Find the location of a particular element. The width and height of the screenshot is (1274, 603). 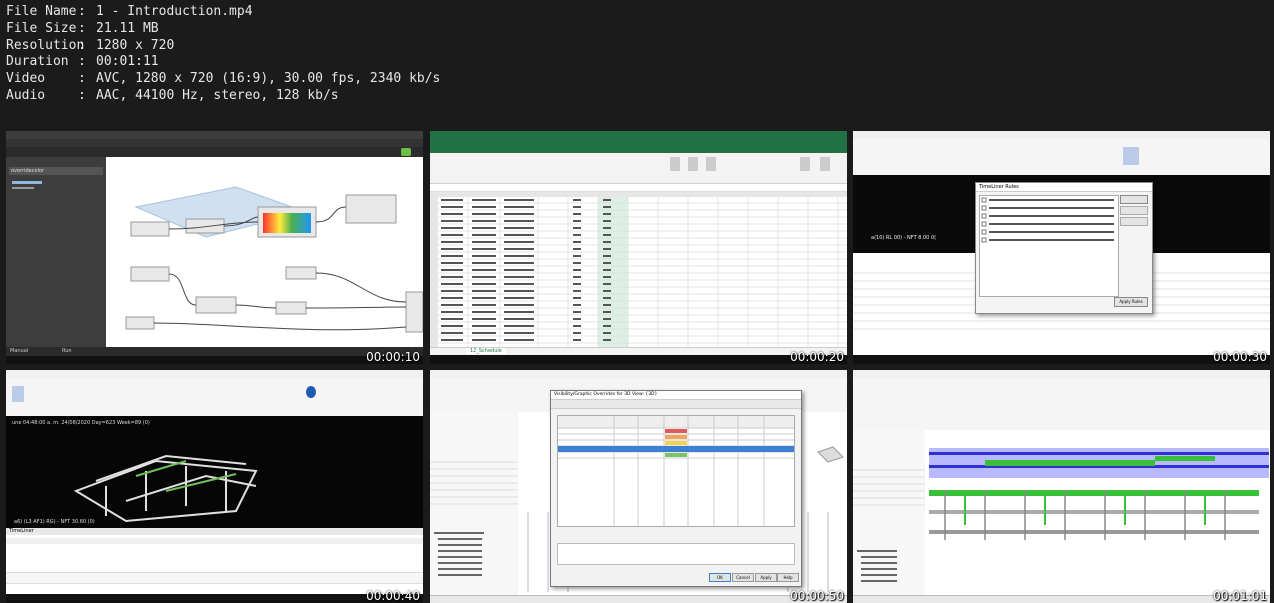

meta-row-resolution: Resolution:1280 x 720 is located at coordinates (90, 45).